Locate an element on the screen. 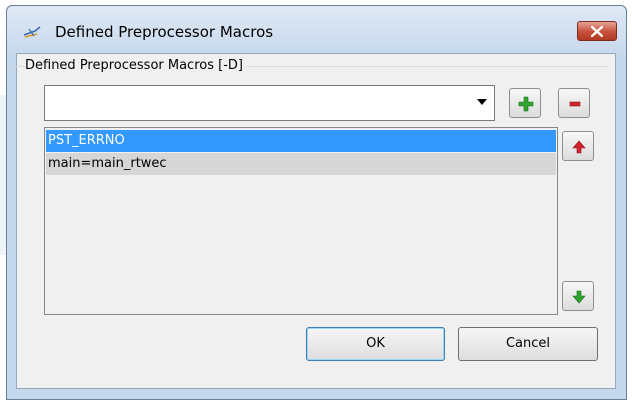 This screenshot has height=403, width=634. list-item: main=main_rtwec is located at coordinates (301, 164).